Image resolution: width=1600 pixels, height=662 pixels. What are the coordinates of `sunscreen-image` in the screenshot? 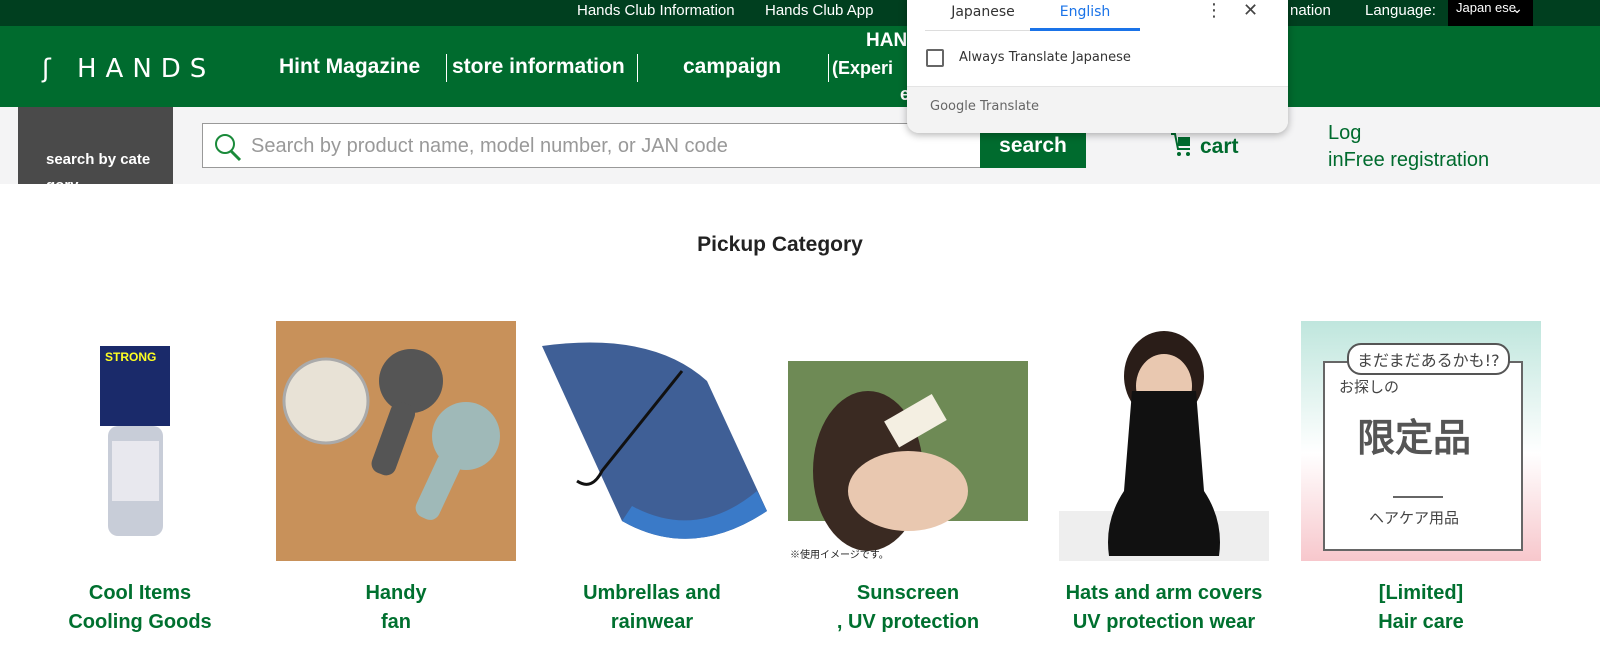 It's located at (908, 456).